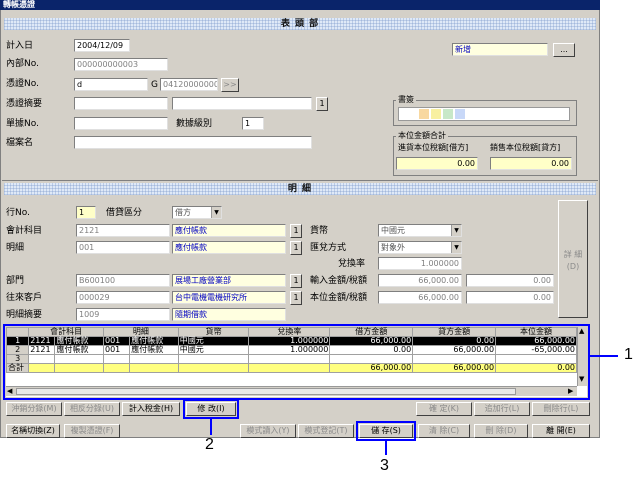  What do you see at coordinates (582, 356) in the screenshot?
I see `vertical-scrollbar: ▲ ▼` at bounding box center [582, 356].